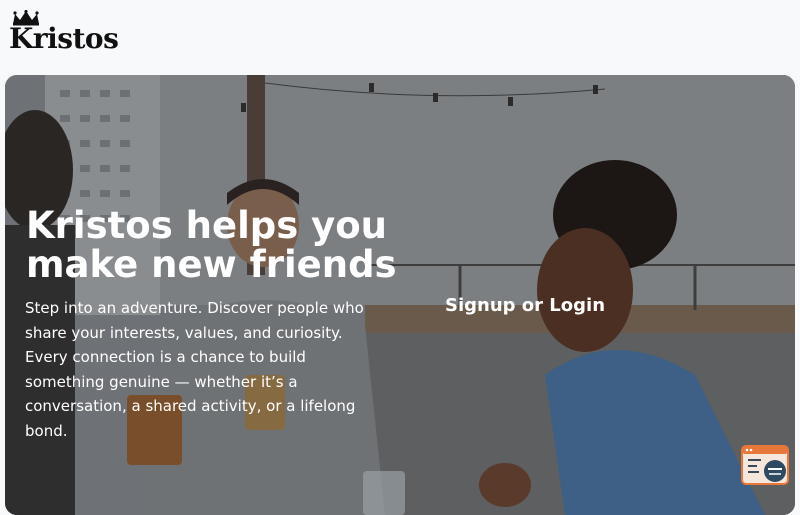  What do you see at coordinates (211, 245) in the screenshot?
I see `hero-title: Kristos helps you make new friends` at bounding box center [211, 245].